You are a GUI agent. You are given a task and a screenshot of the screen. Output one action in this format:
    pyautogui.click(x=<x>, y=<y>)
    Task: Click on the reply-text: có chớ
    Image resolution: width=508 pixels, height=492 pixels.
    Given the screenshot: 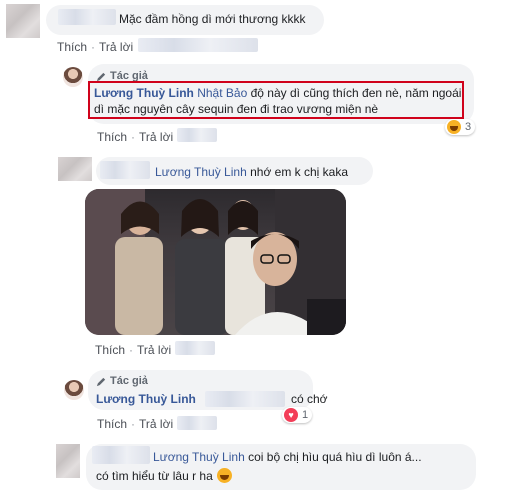 What is the action you would take?
    pyautogui.click(x=309, y=399)
    